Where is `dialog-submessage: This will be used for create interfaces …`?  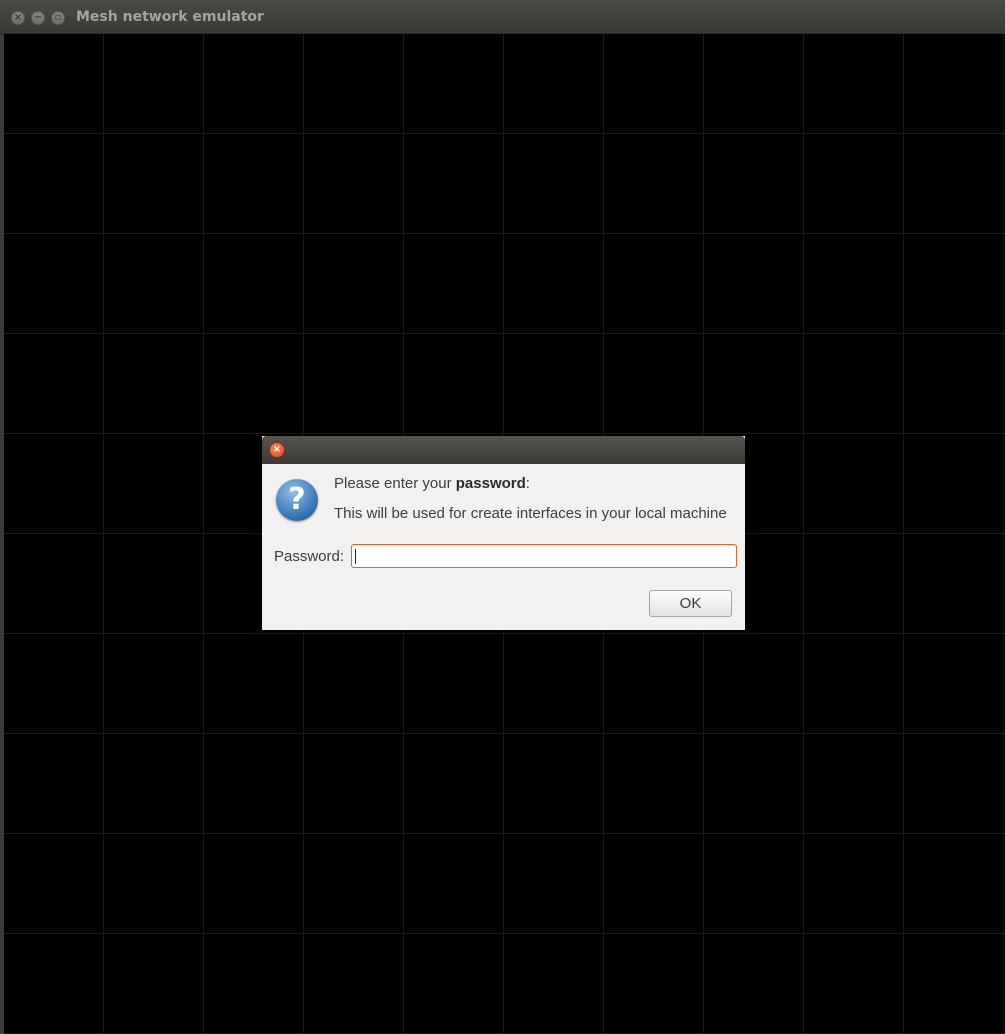 dialog-submessage: This will be used for create interfaces … is located at coordinates (530, 513).